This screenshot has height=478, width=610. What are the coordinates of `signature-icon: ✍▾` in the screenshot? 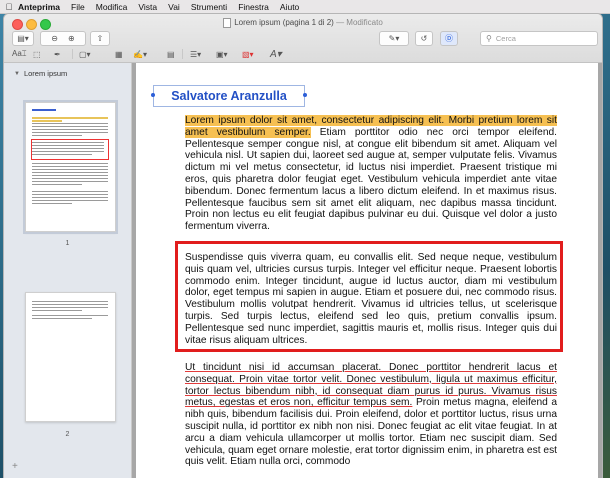 It's located at (140, 54).